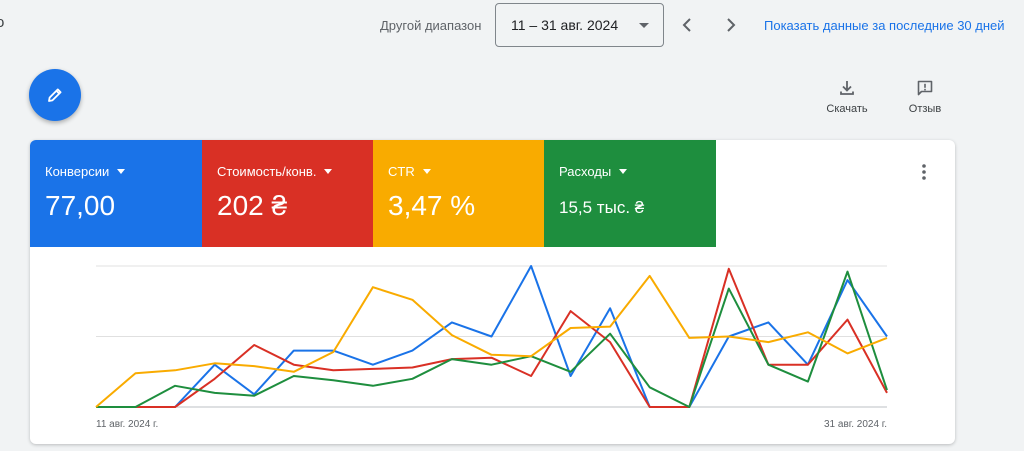  I want to click on chevron-down-icon, so click(644, 25).